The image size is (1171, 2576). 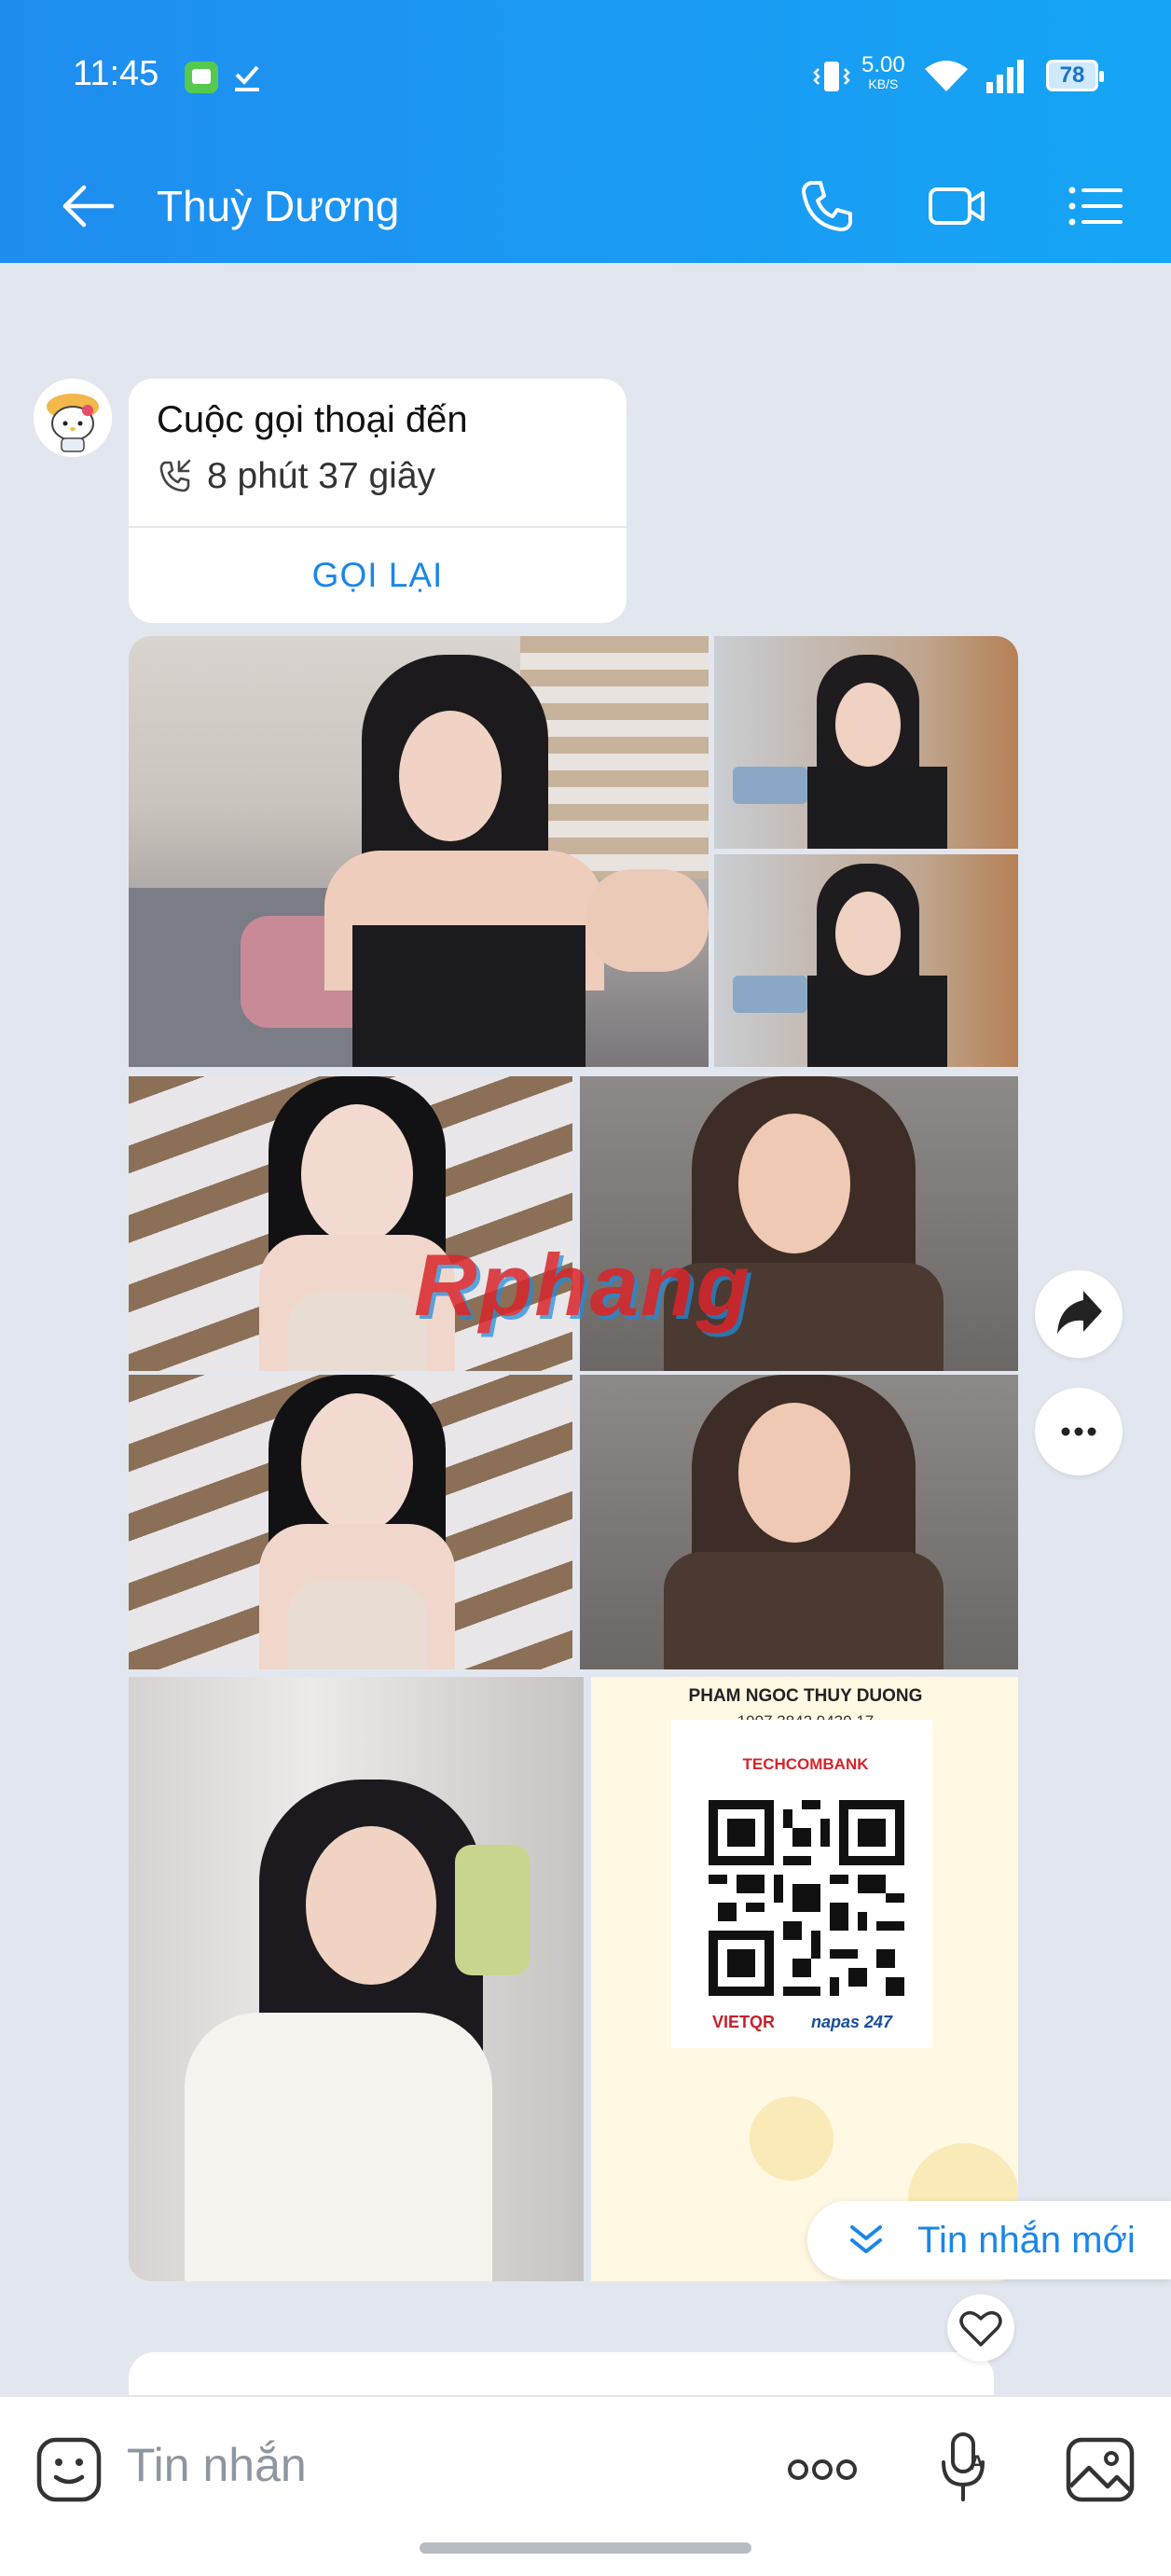 I want to click on avatar, so click(x=73, y=418).